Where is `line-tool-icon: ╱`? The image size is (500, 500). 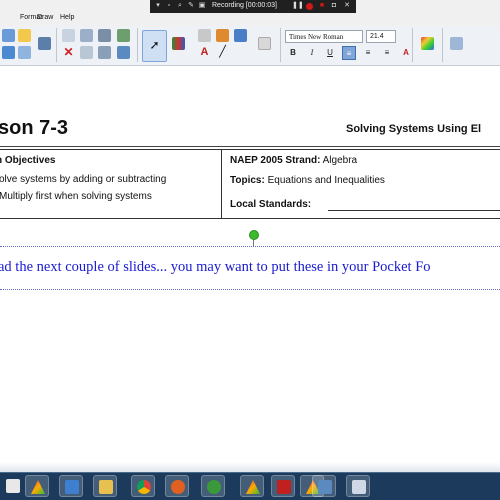
line-tool-icon: ╱ is located at coordinates (222, 52).